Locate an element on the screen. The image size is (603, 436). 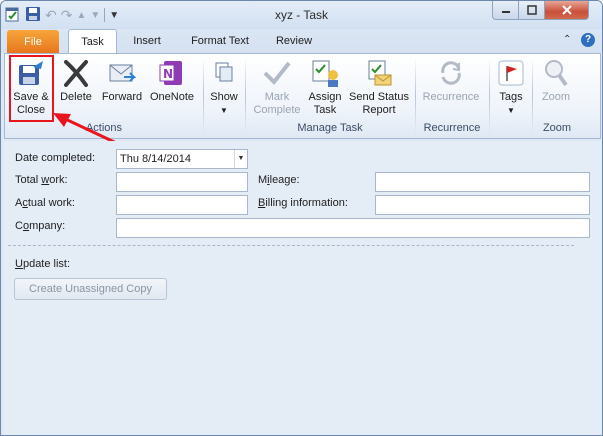
date-completed-field: Thu 8/14/2014 ▼ is located at coordinates (182, 159).